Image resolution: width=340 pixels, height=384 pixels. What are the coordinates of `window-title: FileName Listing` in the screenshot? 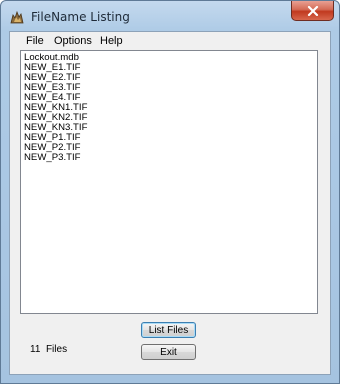 It's located at (80, 17).